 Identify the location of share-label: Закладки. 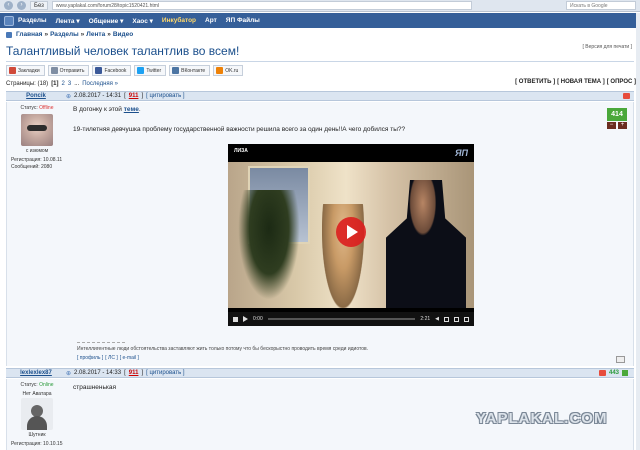
(29, 70).